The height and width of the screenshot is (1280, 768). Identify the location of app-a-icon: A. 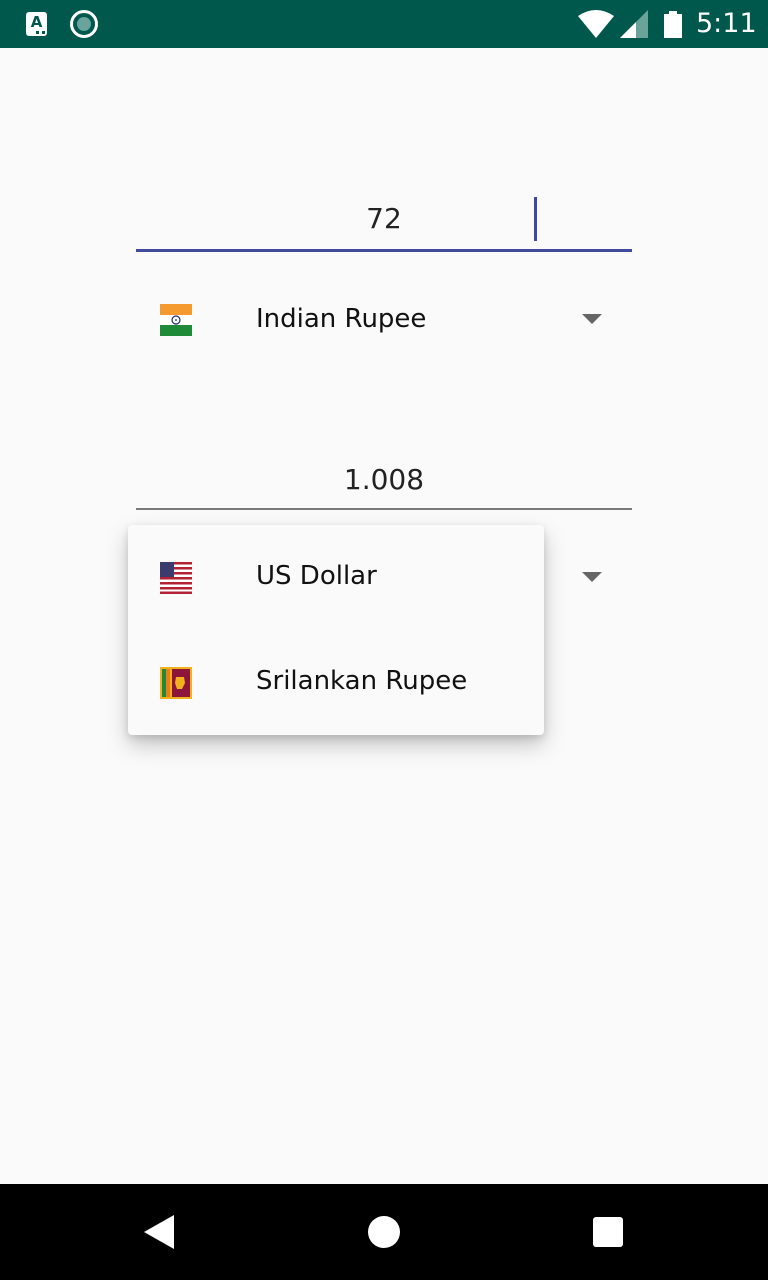
(36, 24).